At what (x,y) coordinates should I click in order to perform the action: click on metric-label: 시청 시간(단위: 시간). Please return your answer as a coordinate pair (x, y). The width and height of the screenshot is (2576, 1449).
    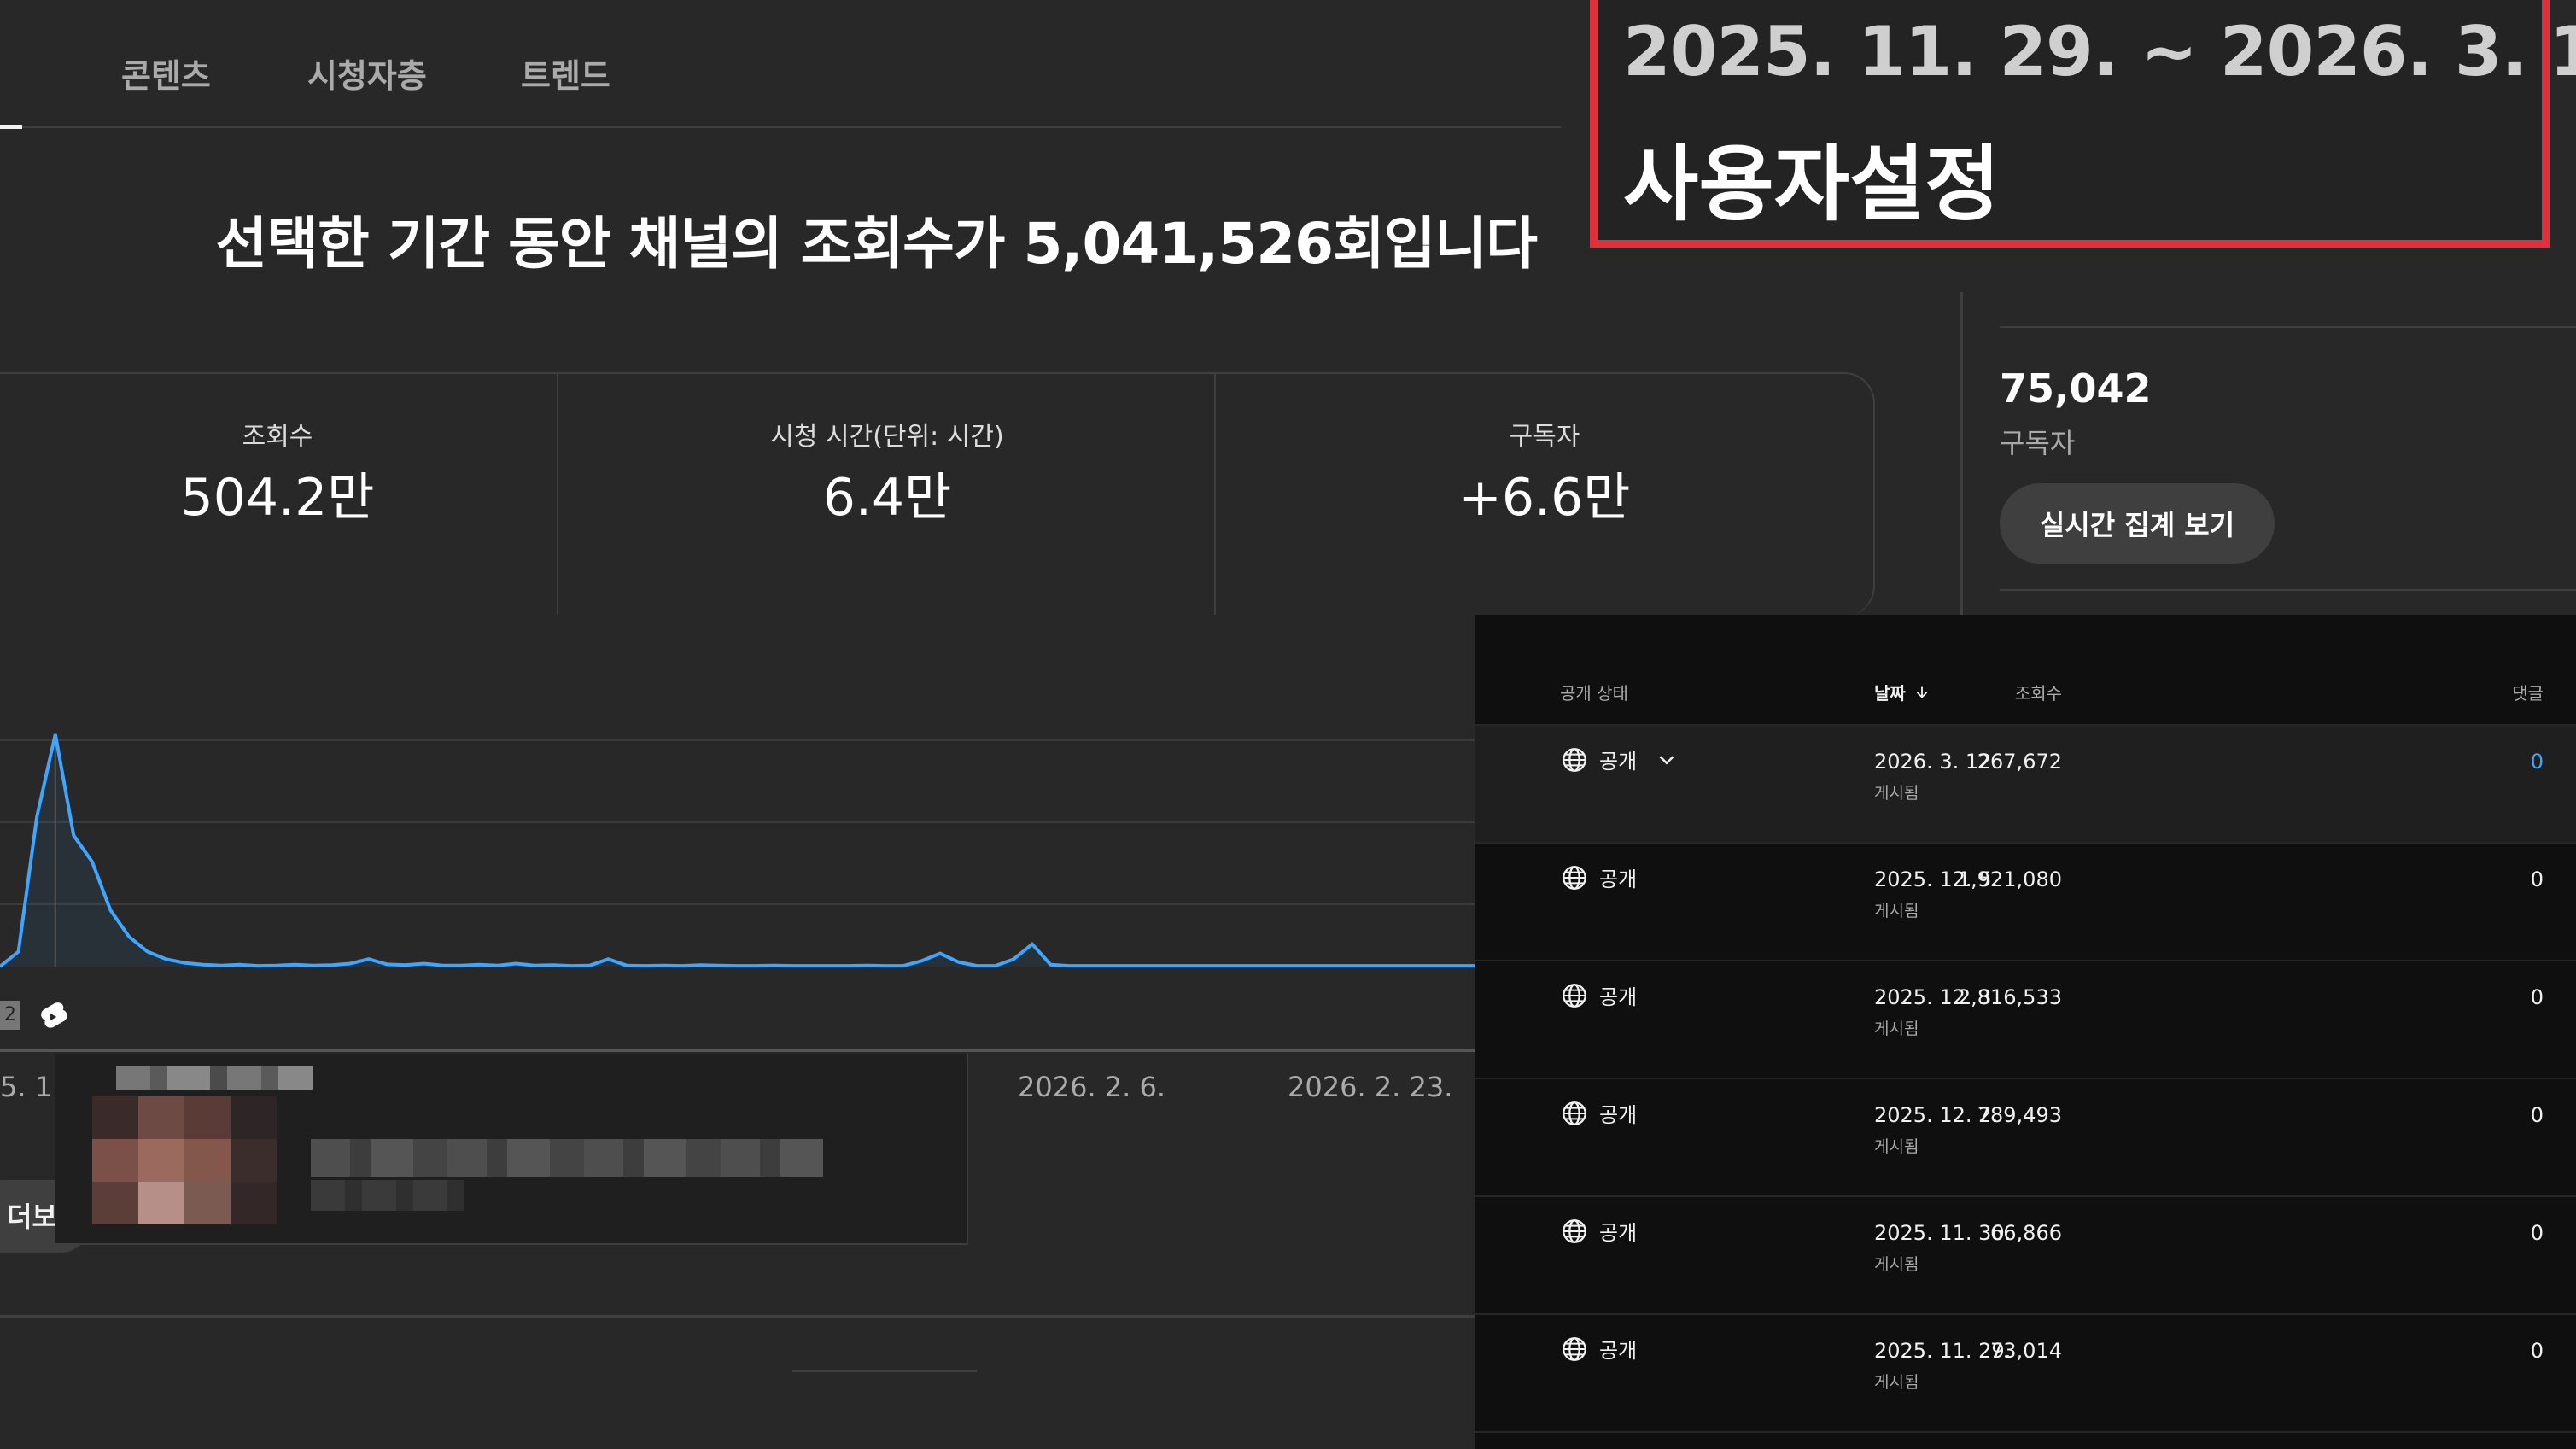
    Looking at the image, I should click on (887, 437).